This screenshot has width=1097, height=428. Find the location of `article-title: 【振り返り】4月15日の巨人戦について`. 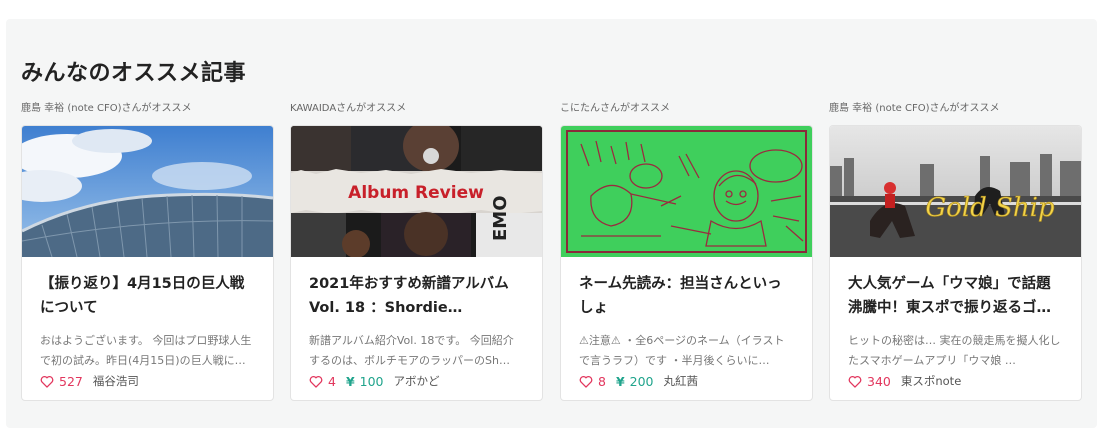

article-title: 【振り返り】4月15日の巨人戦について is located at coordinates (147, 296).